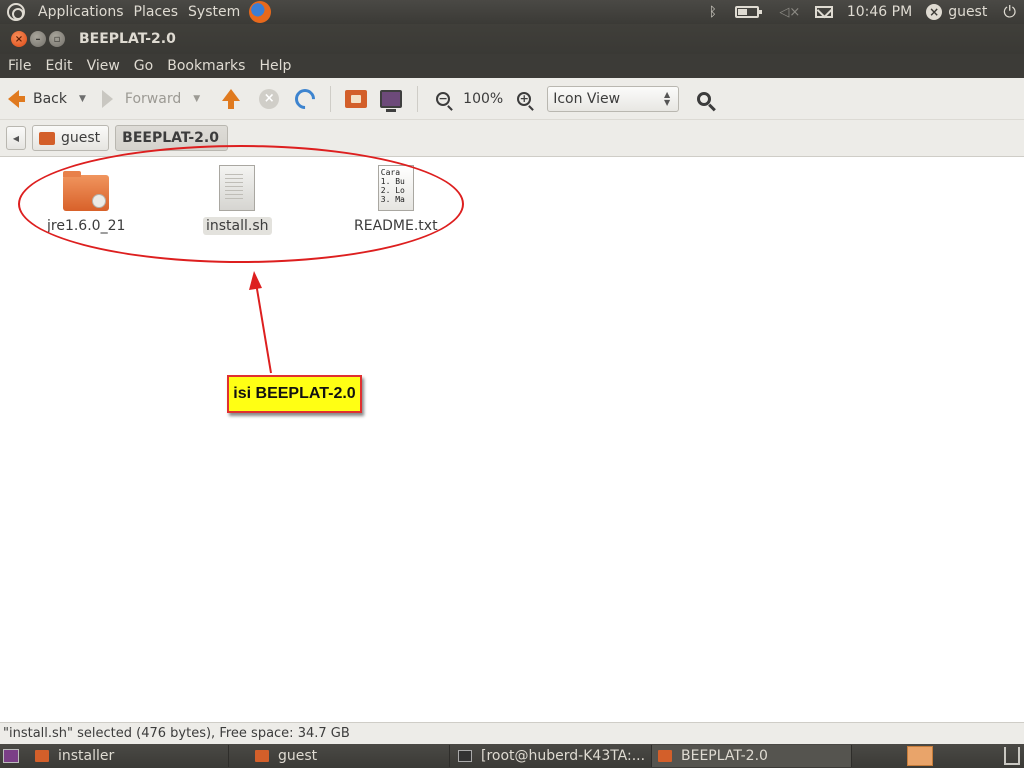 The height and width of the screenshot is (768, 1024). Describe the element at coordinates (11, 756) in the screenshot. I see `show-desktop-icon` at that location.